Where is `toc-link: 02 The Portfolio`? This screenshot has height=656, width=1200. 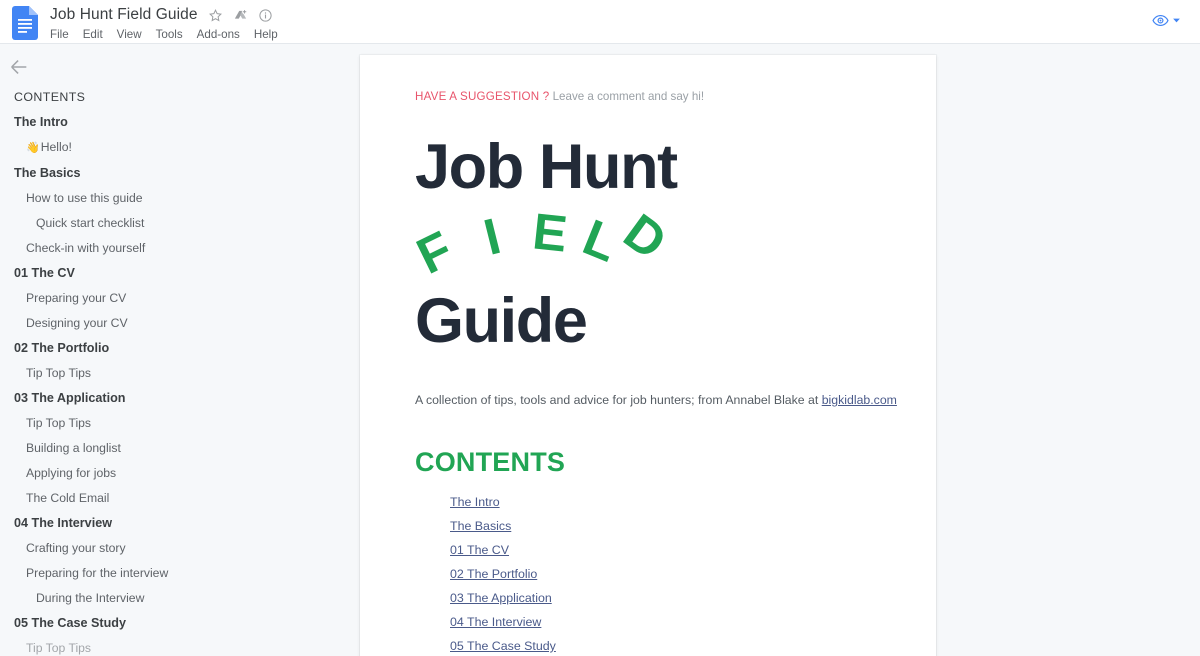
toc-link: 02 The Portfolio is located at coordinates (493, 574).